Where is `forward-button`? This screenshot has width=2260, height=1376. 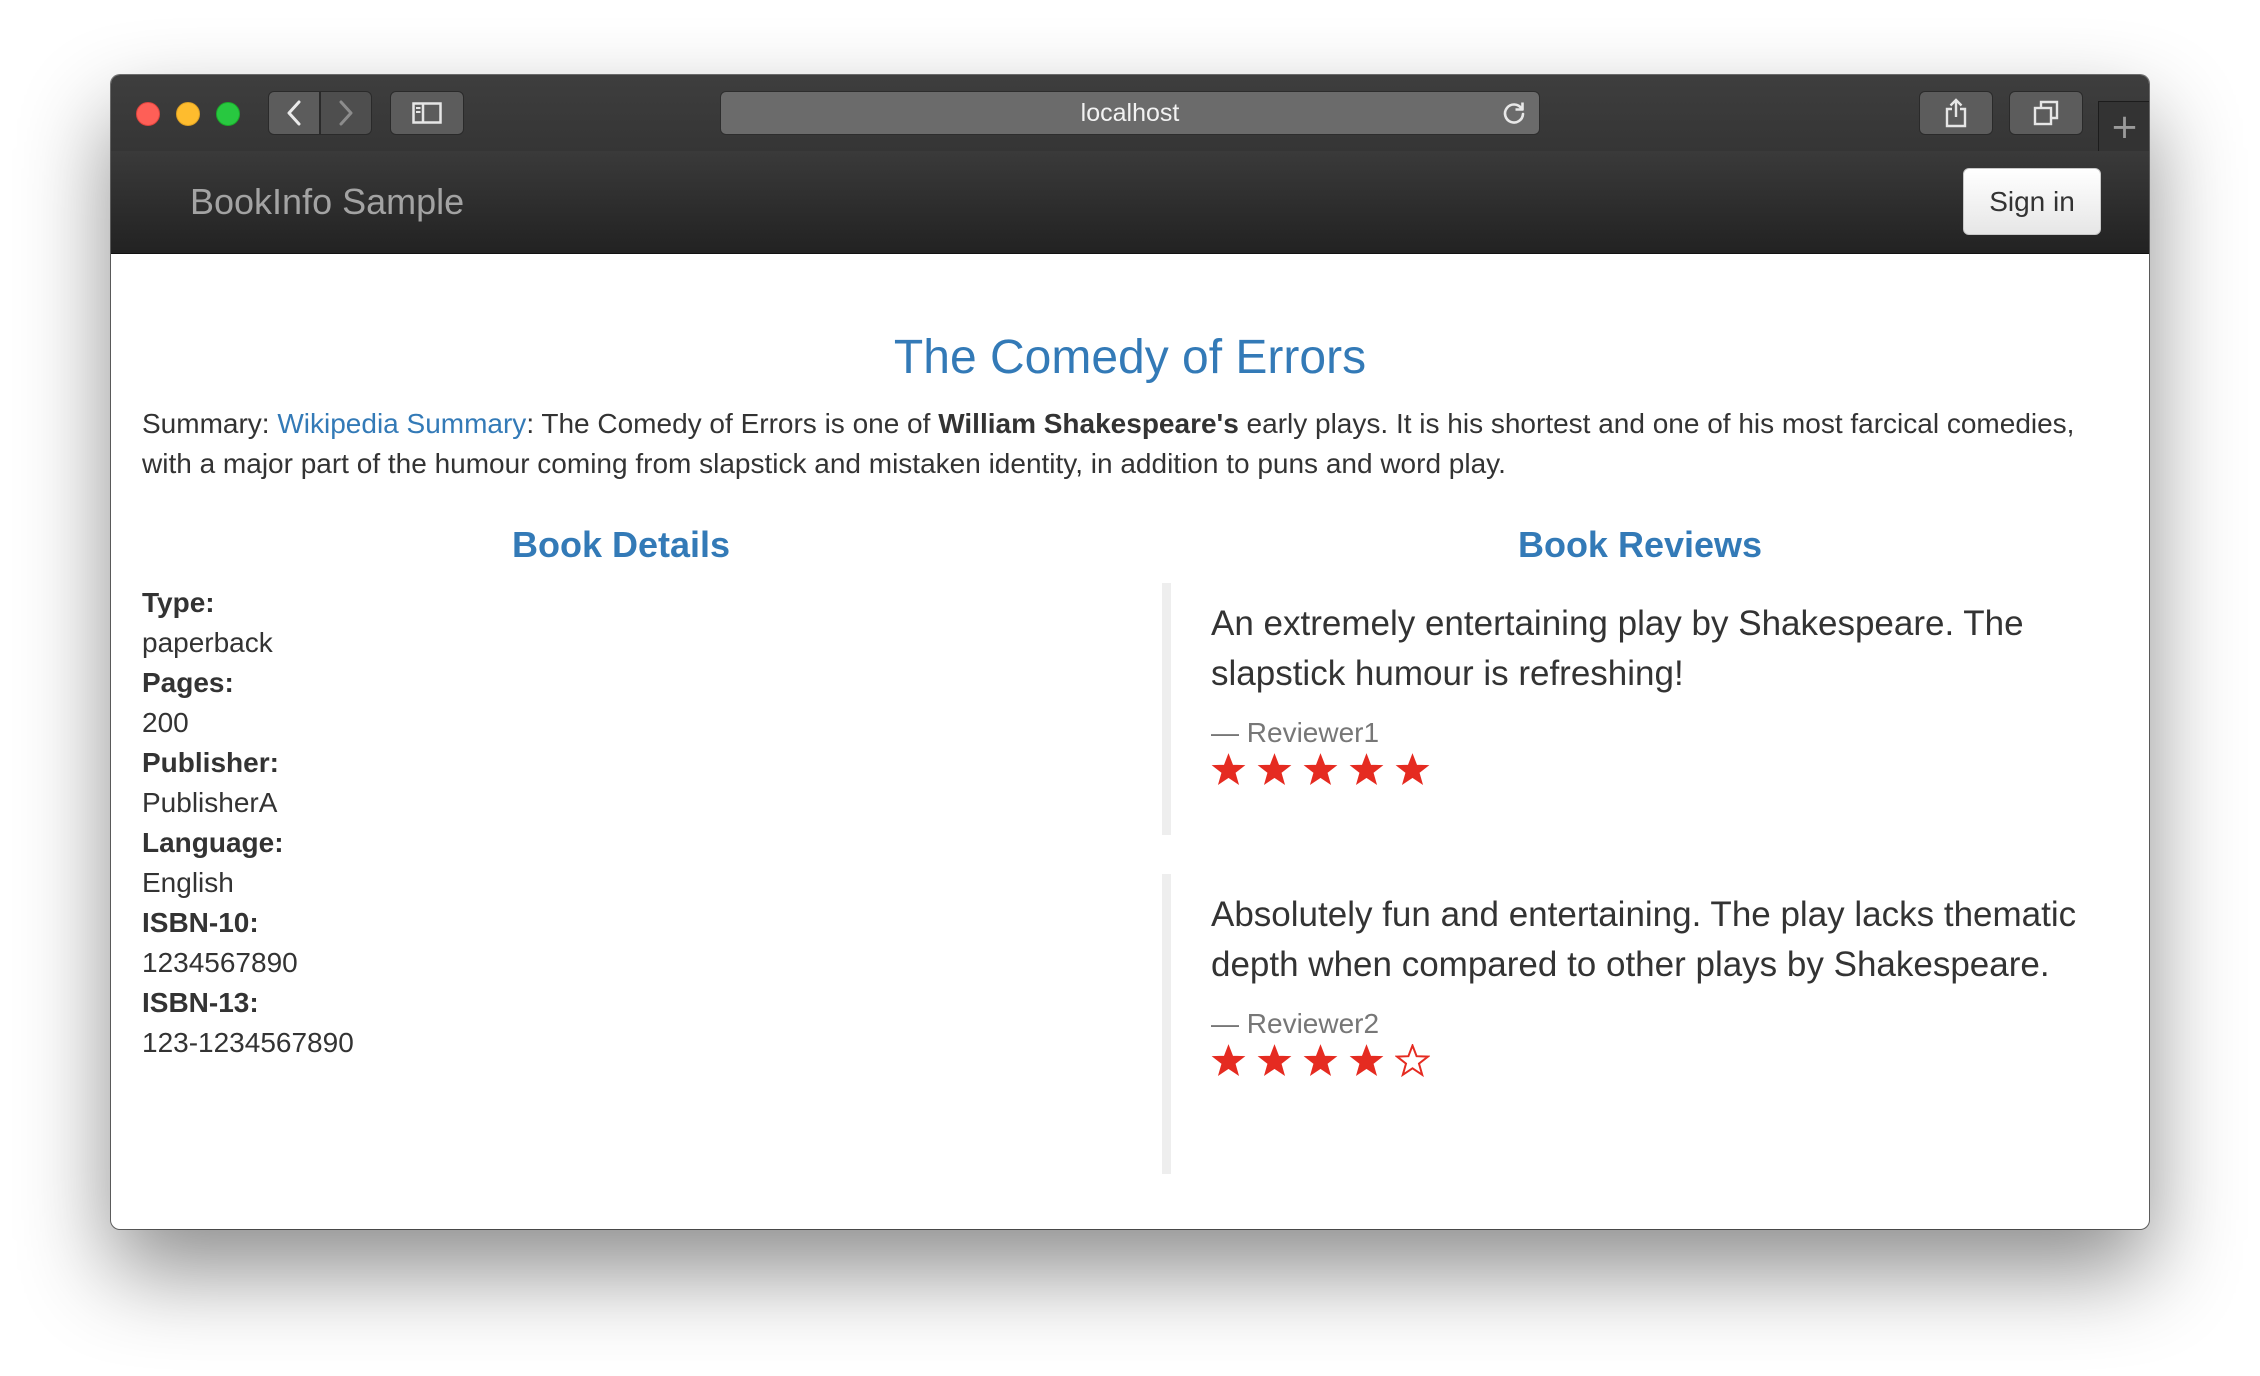 forward-button is located at coordinates (346, 113).